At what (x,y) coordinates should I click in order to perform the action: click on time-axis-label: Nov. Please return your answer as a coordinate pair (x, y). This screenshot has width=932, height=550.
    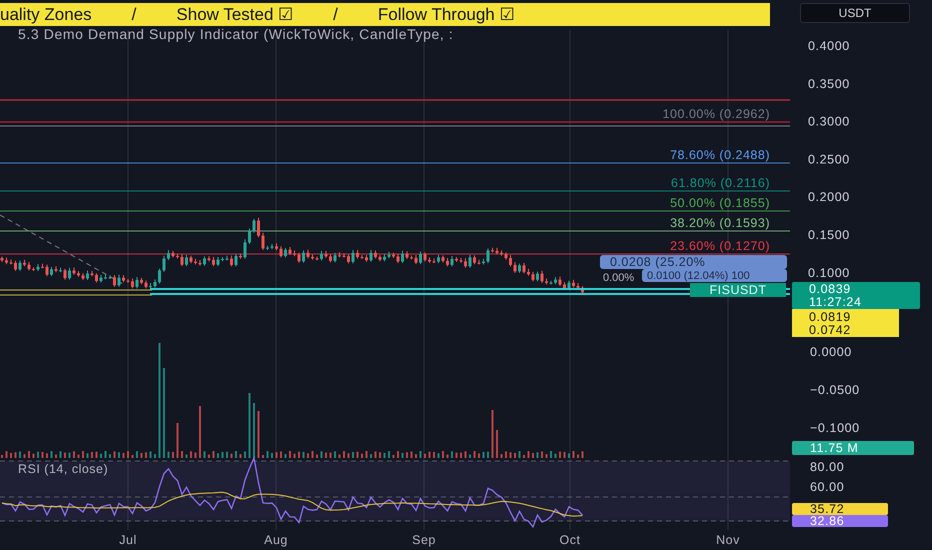
    Looking at the image, I should click on (728, 540).